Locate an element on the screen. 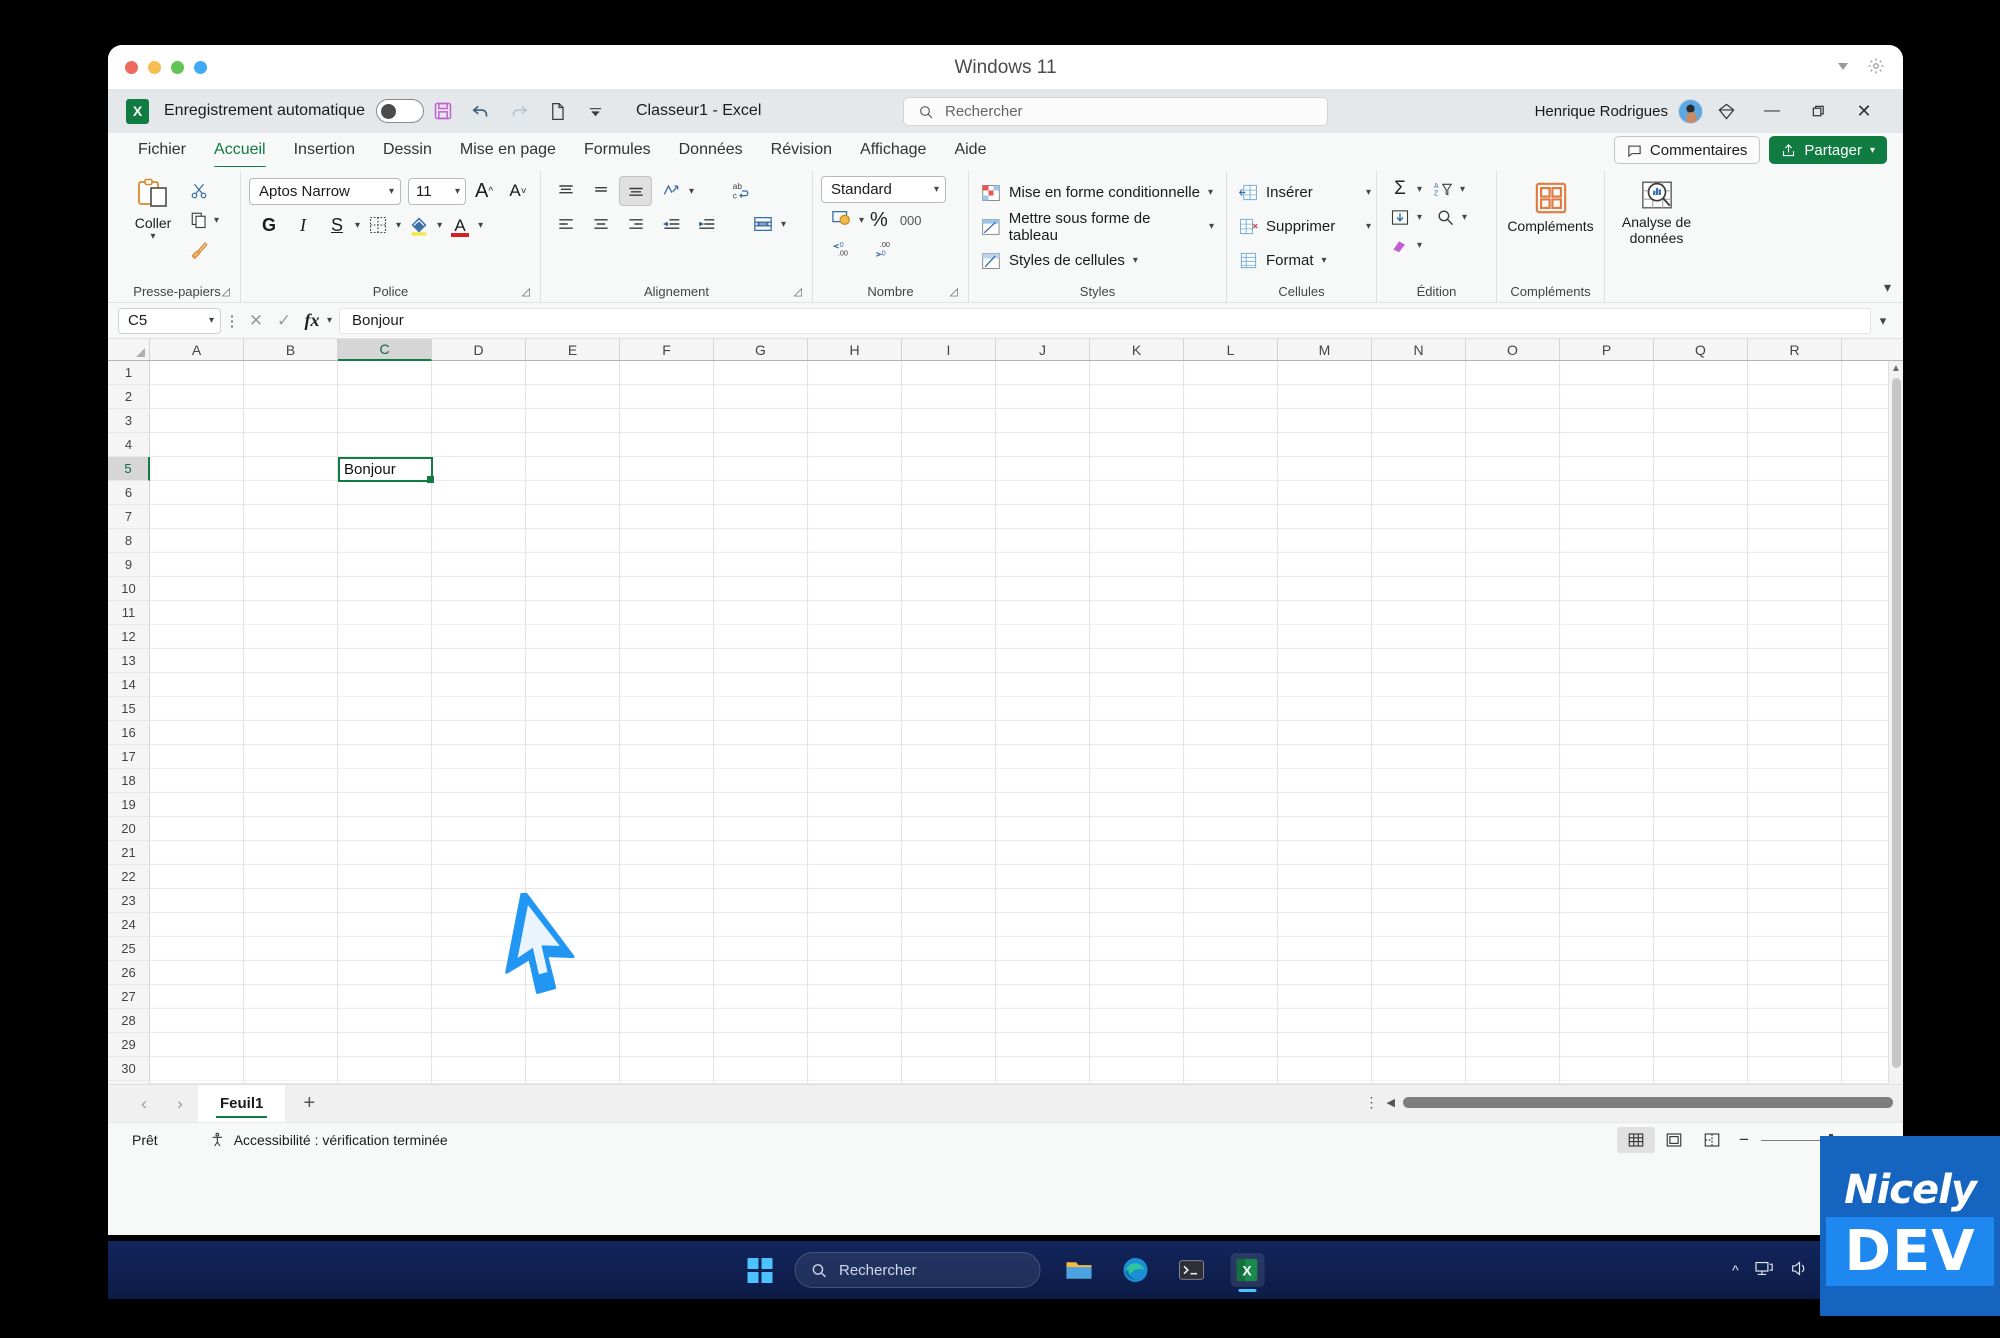 Image resolution: width=2000 pixels, height=1338 pixels. insert-function-icon: fx is located at coordinates (312, 321).